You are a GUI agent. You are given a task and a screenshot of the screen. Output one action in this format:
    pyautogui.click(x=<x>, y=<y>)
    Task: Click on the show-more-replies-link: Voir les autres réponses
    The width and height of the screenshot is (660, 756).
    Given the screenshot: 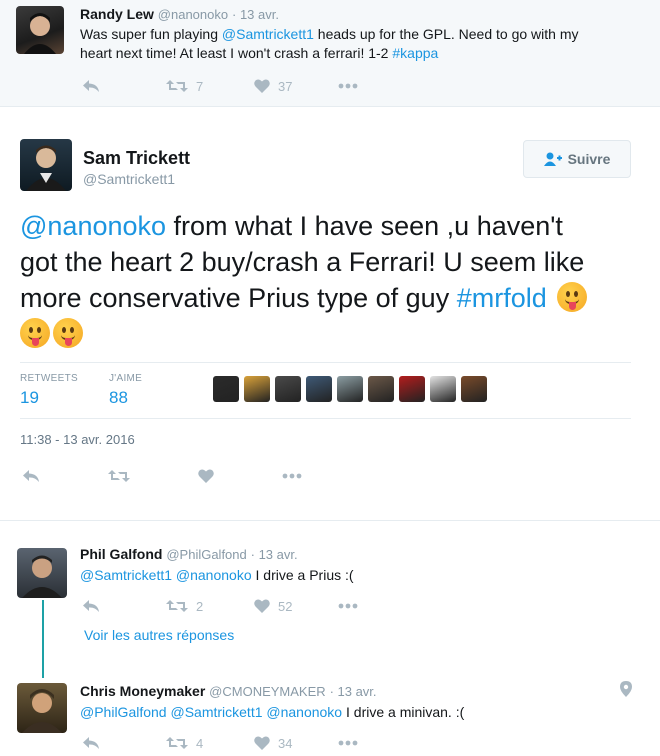 What is the action you would take?
    pyautogui.click(x=159, y=635)
    